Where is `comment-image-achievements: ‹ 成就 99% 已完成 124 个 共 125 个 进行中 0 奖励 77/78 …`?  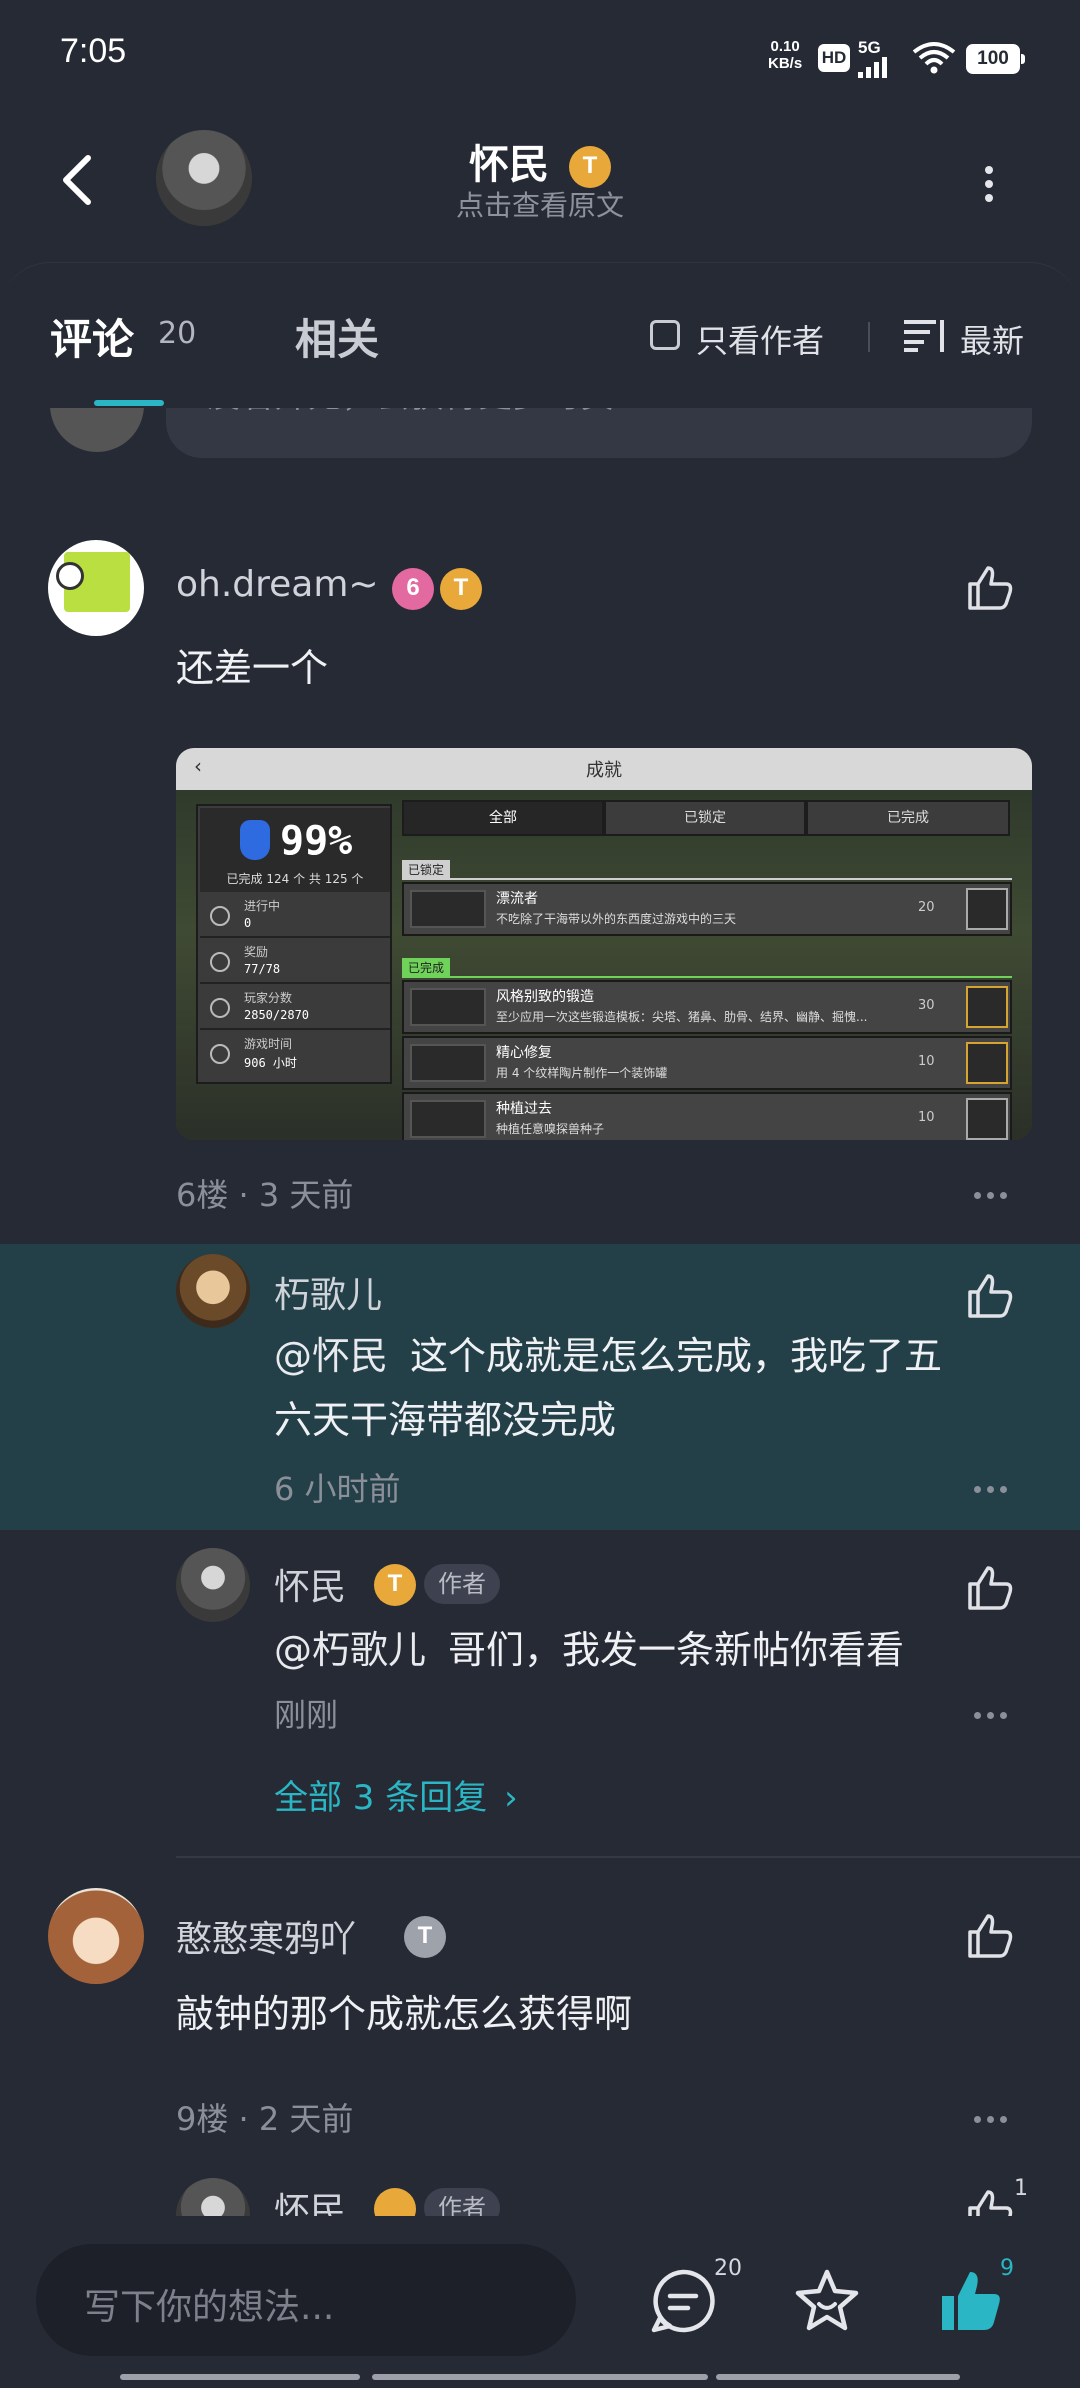 comment-image-achievements: ‹ 成就 99% 已完成 124 个 共 125 个 进行中 0 奖励 77/78 … is located at coordinates (604, 944).